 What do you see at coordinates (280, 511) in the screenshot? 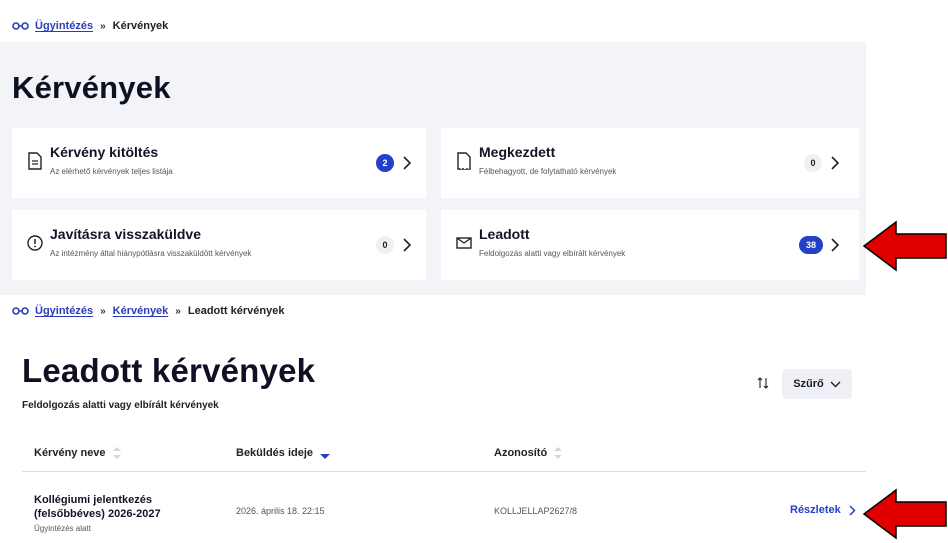
I see `submitted-date: 2026. április 18. 22:15` at bounding box center [280, 511].